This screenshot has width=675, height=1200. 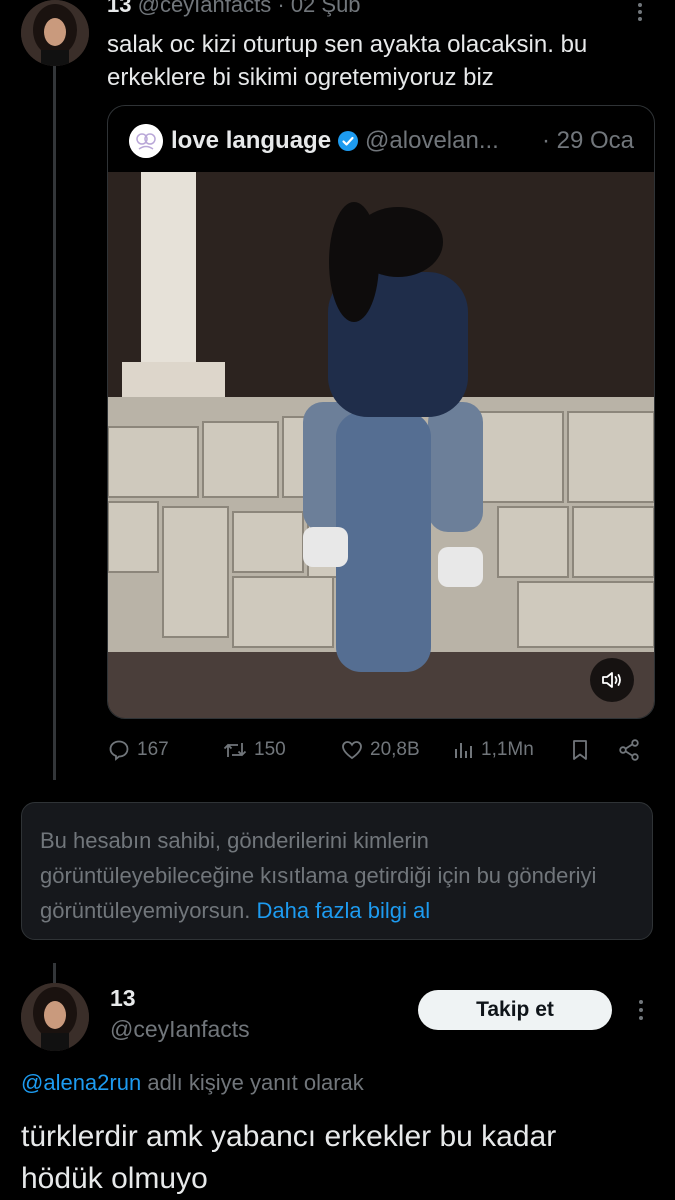 I want to click on speaker-icon, so click(x=611, y=680).